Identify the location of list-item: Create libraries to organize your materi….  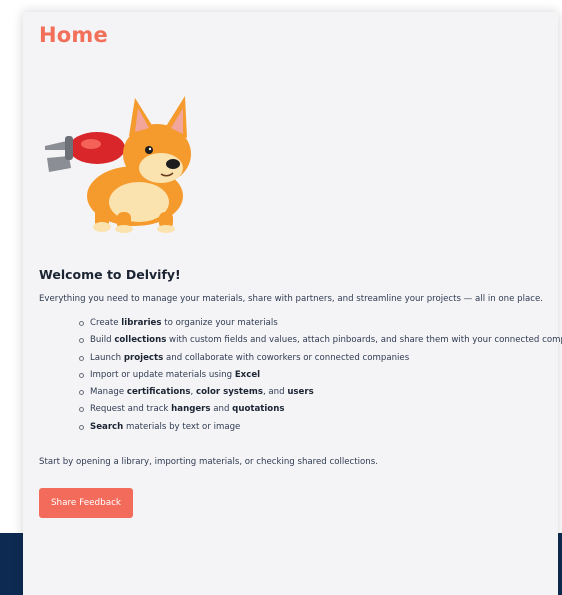
(320, 325).